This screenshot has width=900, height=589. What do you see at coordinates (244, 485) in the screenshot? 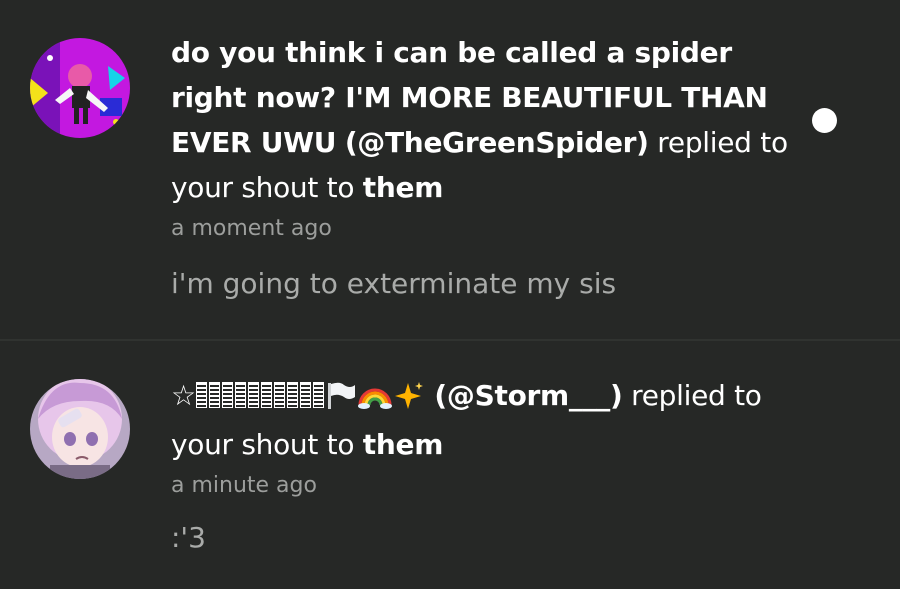
I see `timestamp: a minute ago` at bounding box center [244, 485].